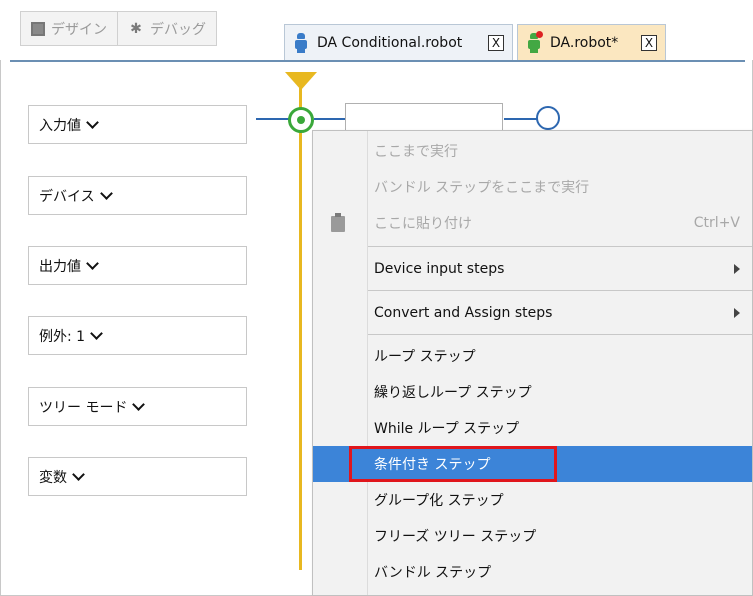 Image resolution: width=753 pixels, height=596 pixels. What do you see at coordinates (560, 572) in the screenshot?
I see `menu-item-bundle-step: バンドル ステップ` at bounding box center [560, 572].